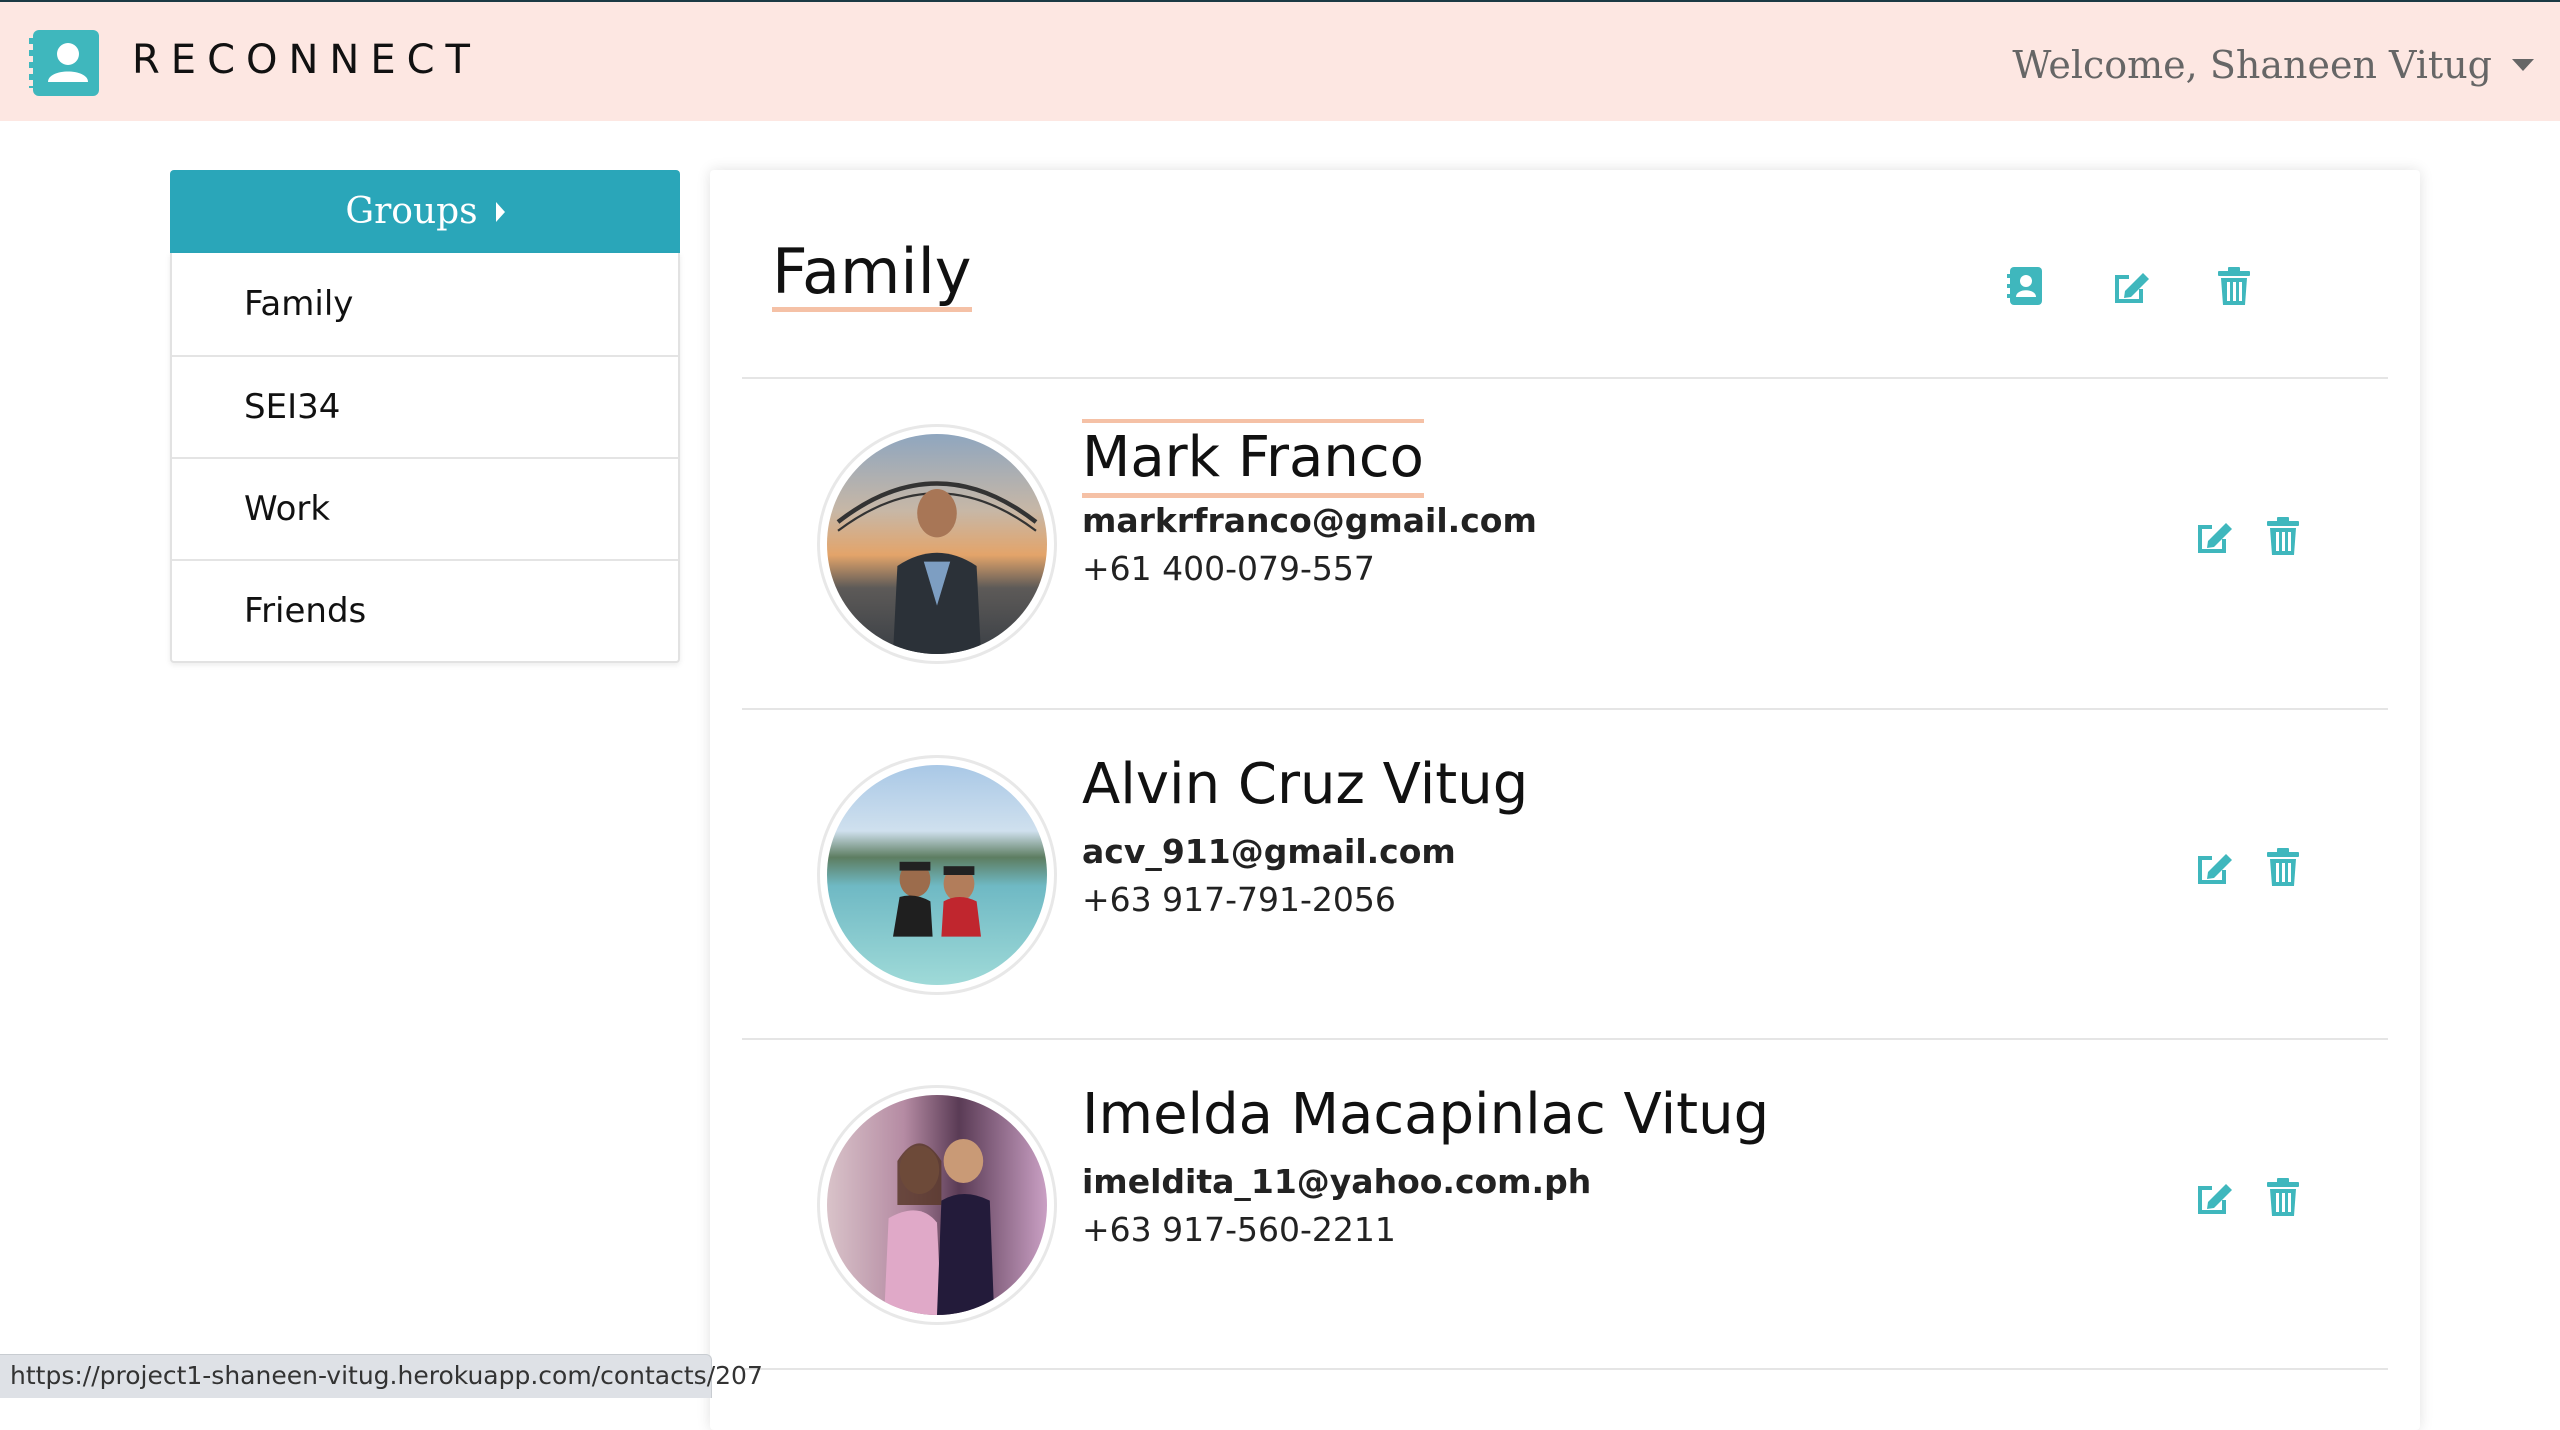  Describe the element at coordinates (411, 211) in the screenshot. I see `groups-header-label: Groups` at that location.